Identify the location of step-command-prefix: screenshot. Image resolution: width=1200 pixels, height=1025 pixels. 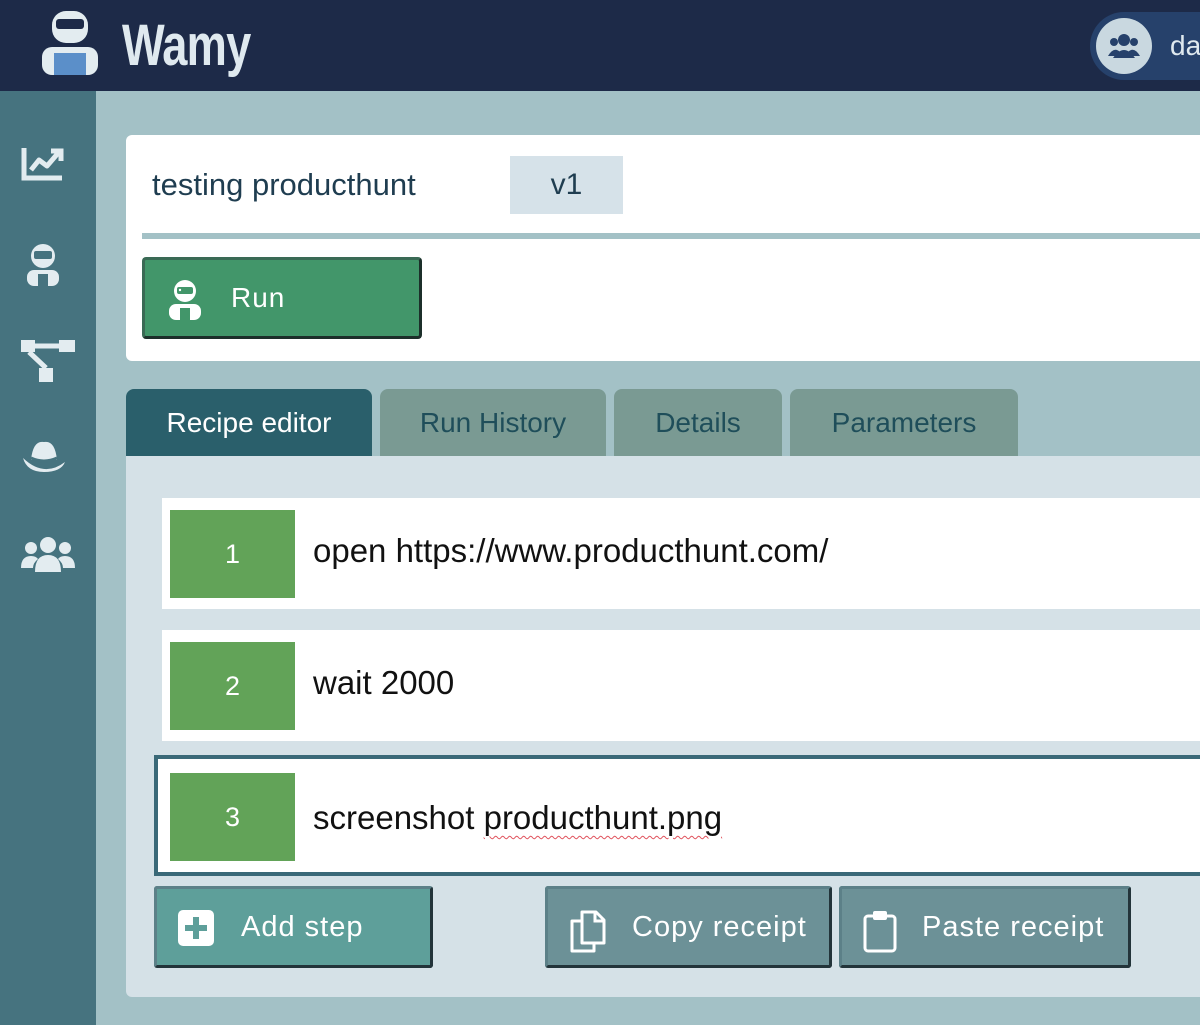
(398, 817).